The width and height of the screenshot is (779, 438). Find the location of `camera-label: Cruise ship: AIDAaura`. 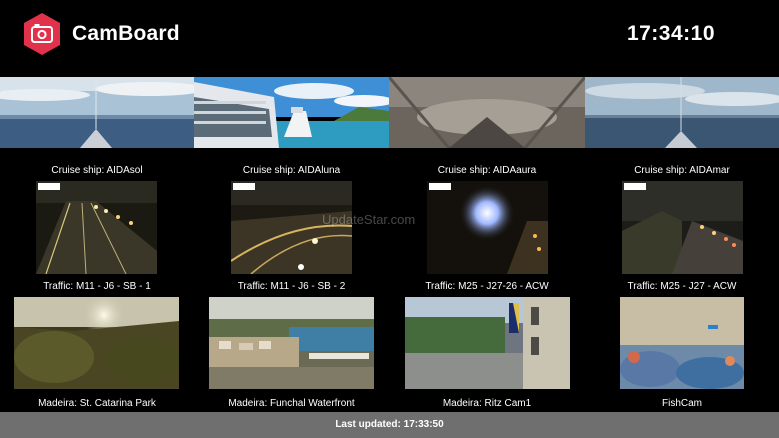

camera-label: Cruise ship: AIDAaura is located at coordinates (487, 170).